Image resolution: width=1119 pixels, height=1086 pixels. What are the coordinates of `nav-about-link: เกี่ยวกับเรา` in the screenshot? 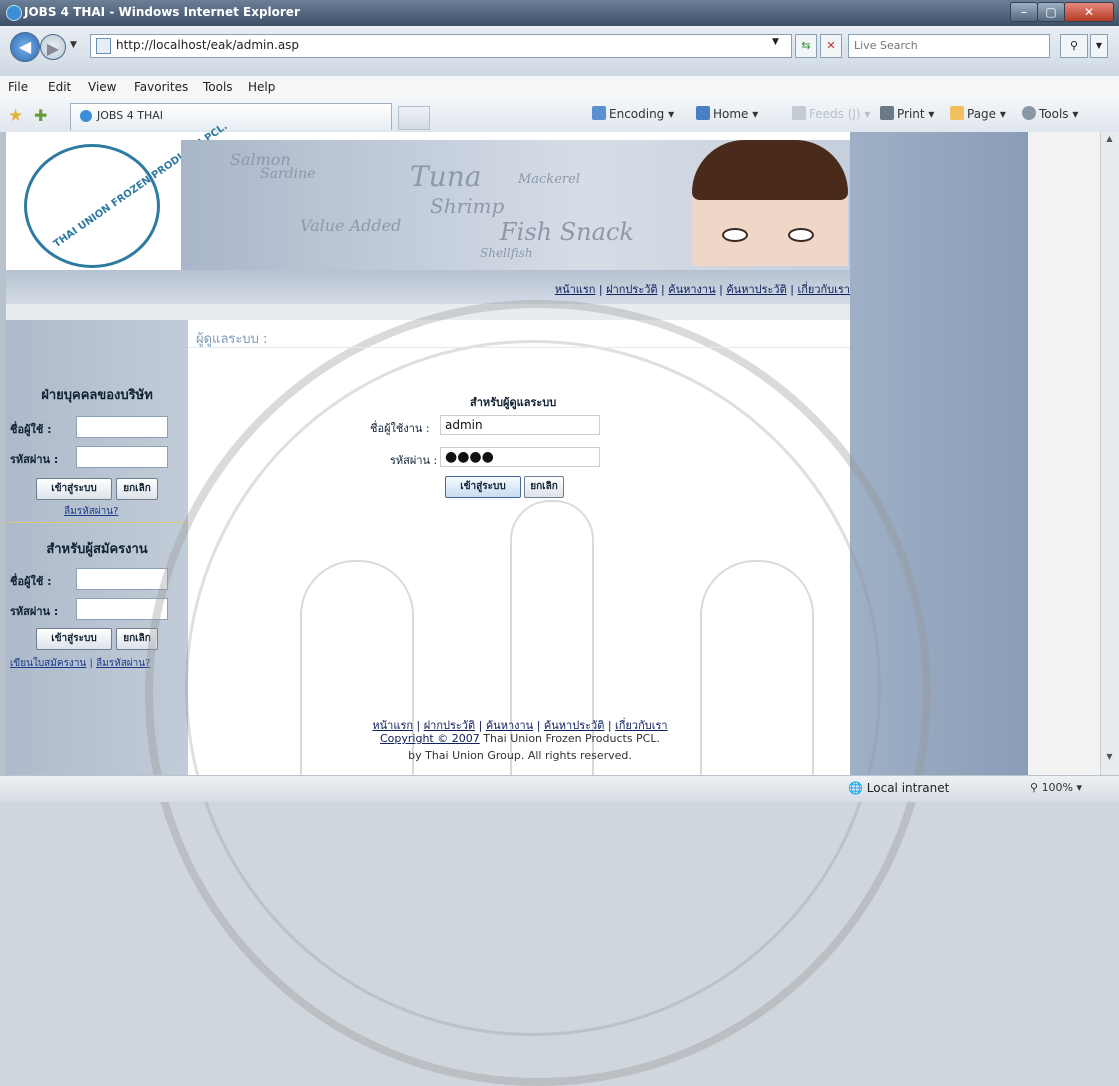 It's located at (823, 289).